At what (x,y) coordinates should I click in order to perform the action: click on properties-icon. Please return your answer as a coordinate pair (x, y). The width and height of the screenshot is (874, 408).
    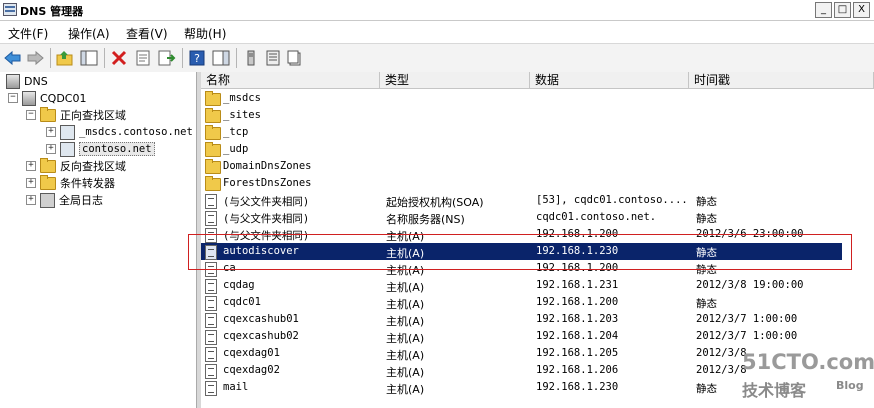
    Looking at the image, I should click on (143, 58).